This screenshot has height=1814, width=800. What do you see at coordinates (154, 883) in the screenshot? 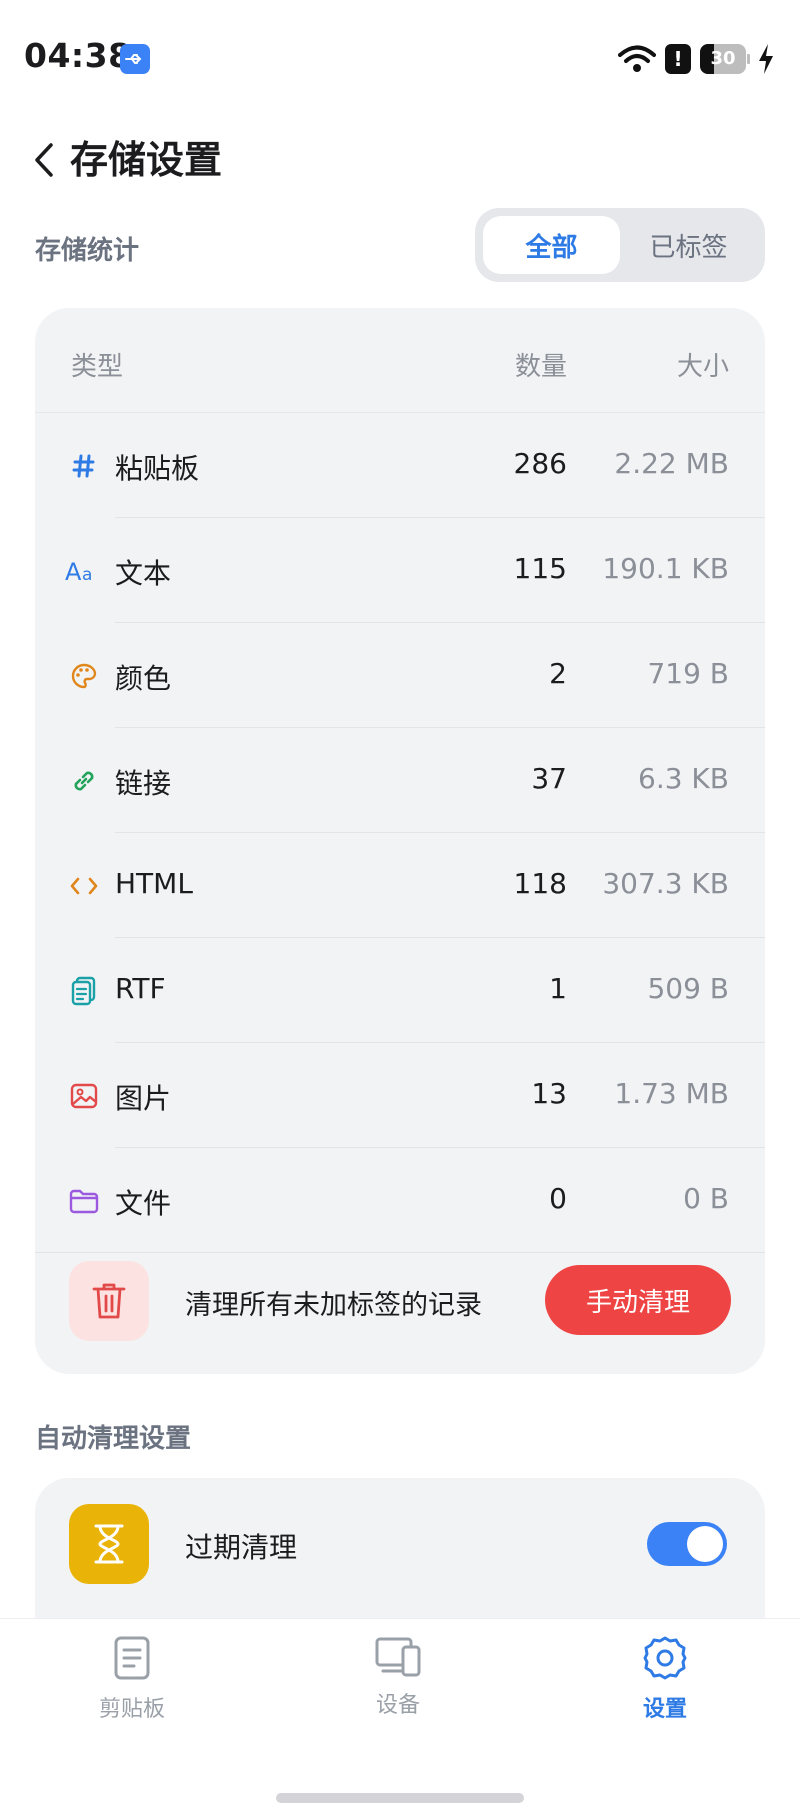
I see `row-label: HTML` at bounding box center [154, 883].